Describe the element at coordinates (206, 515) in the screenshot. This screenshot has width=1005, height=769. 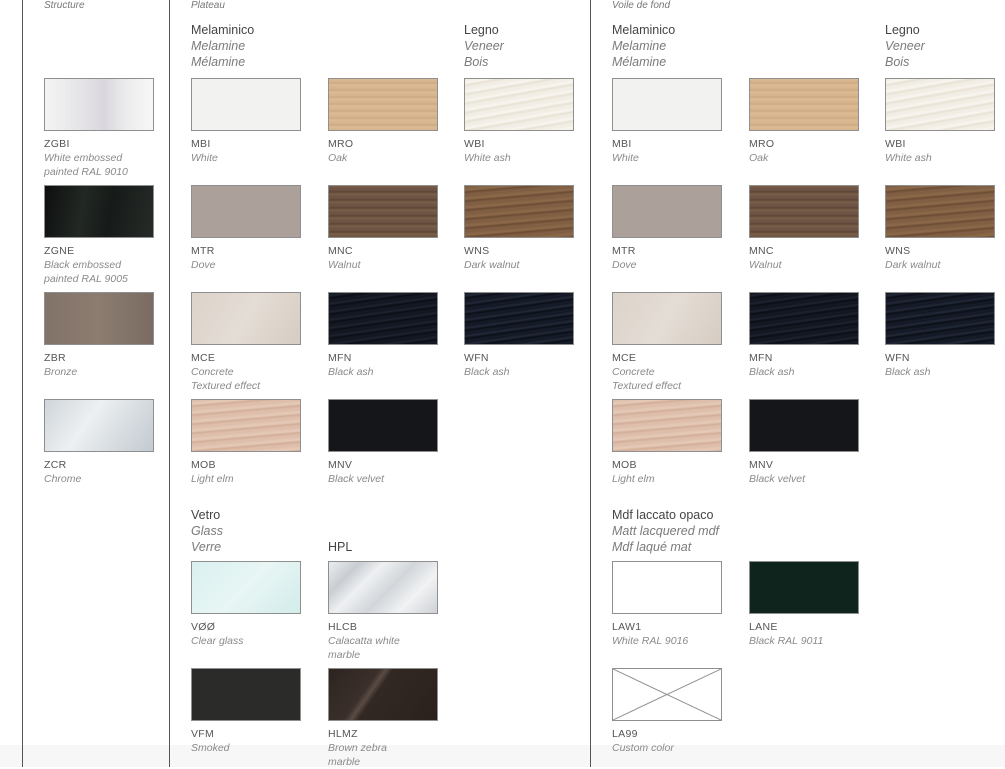
I see `heading-it: Vetro` at that location.